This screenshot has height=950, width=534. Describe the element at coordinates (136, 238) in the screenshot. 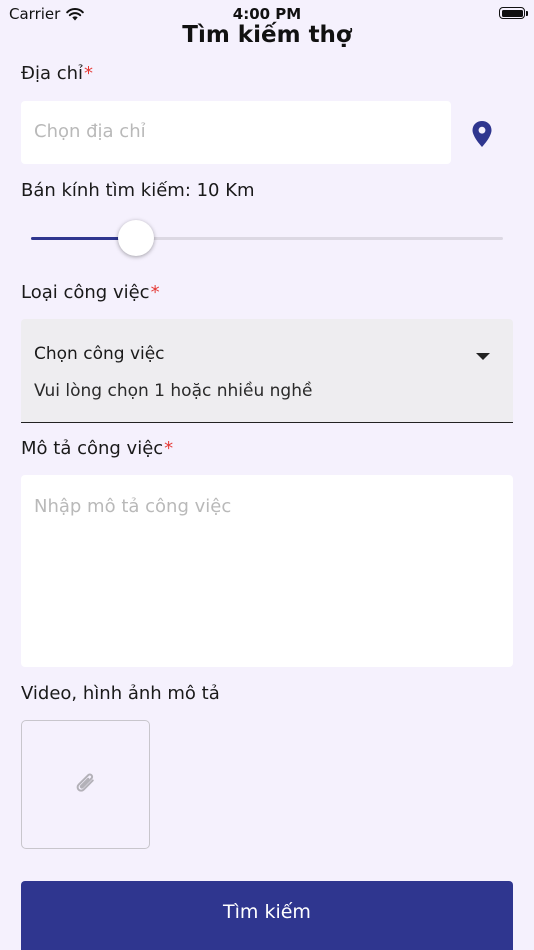

I see `radius-slider-thumb` at that location.